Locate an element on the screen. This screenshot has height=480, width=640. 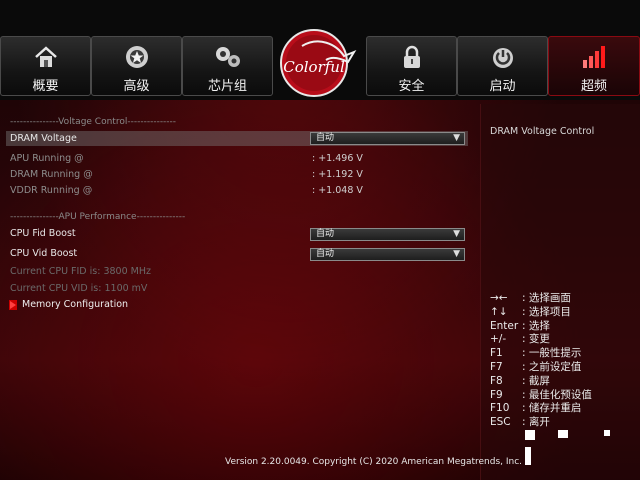
key-legend-row: +/-: 变更 is located at coordinates (520, 339).